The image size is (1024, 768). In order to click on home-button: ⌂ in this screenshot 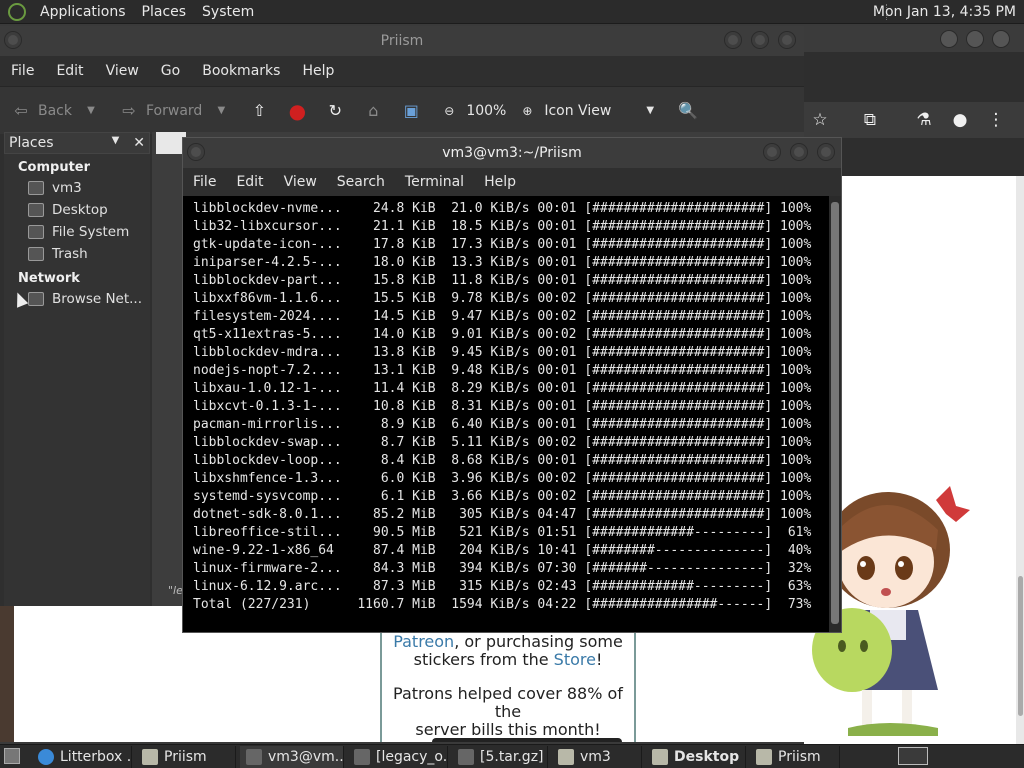, I will do `click(376, 111)`.